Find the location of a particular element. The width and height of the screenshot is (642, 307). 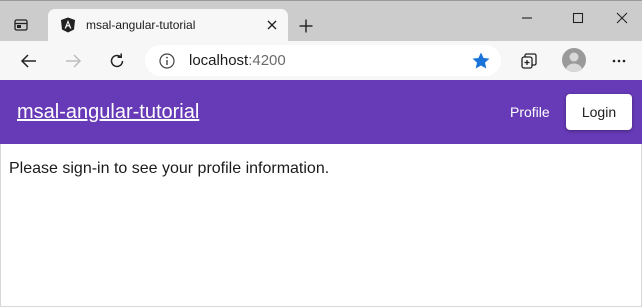

arrow-left-icon is located at coordinates (28, 61).